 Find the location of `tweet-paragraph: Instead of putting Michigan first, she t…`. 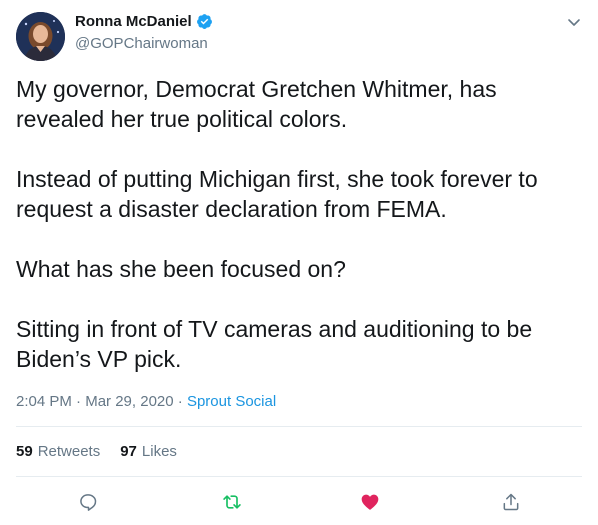

tweet-paragraph: Instead of putting Michigan first, she t… is located at coordinates (277, 194).